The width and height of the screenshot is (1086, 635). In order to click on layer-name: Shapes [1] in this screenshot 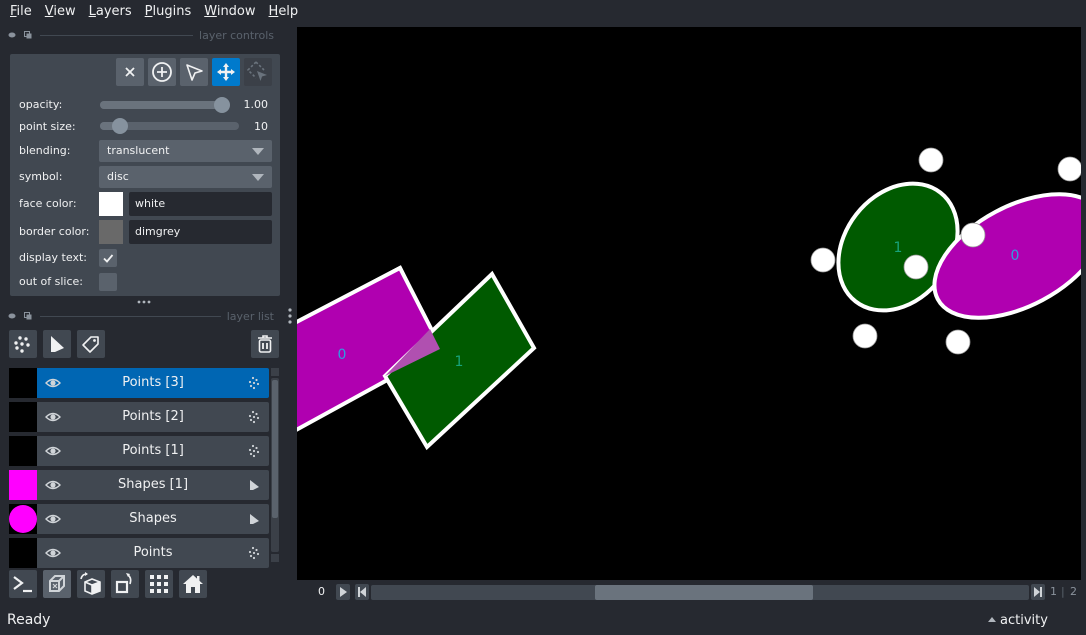, I will do `click(153, 485)`.